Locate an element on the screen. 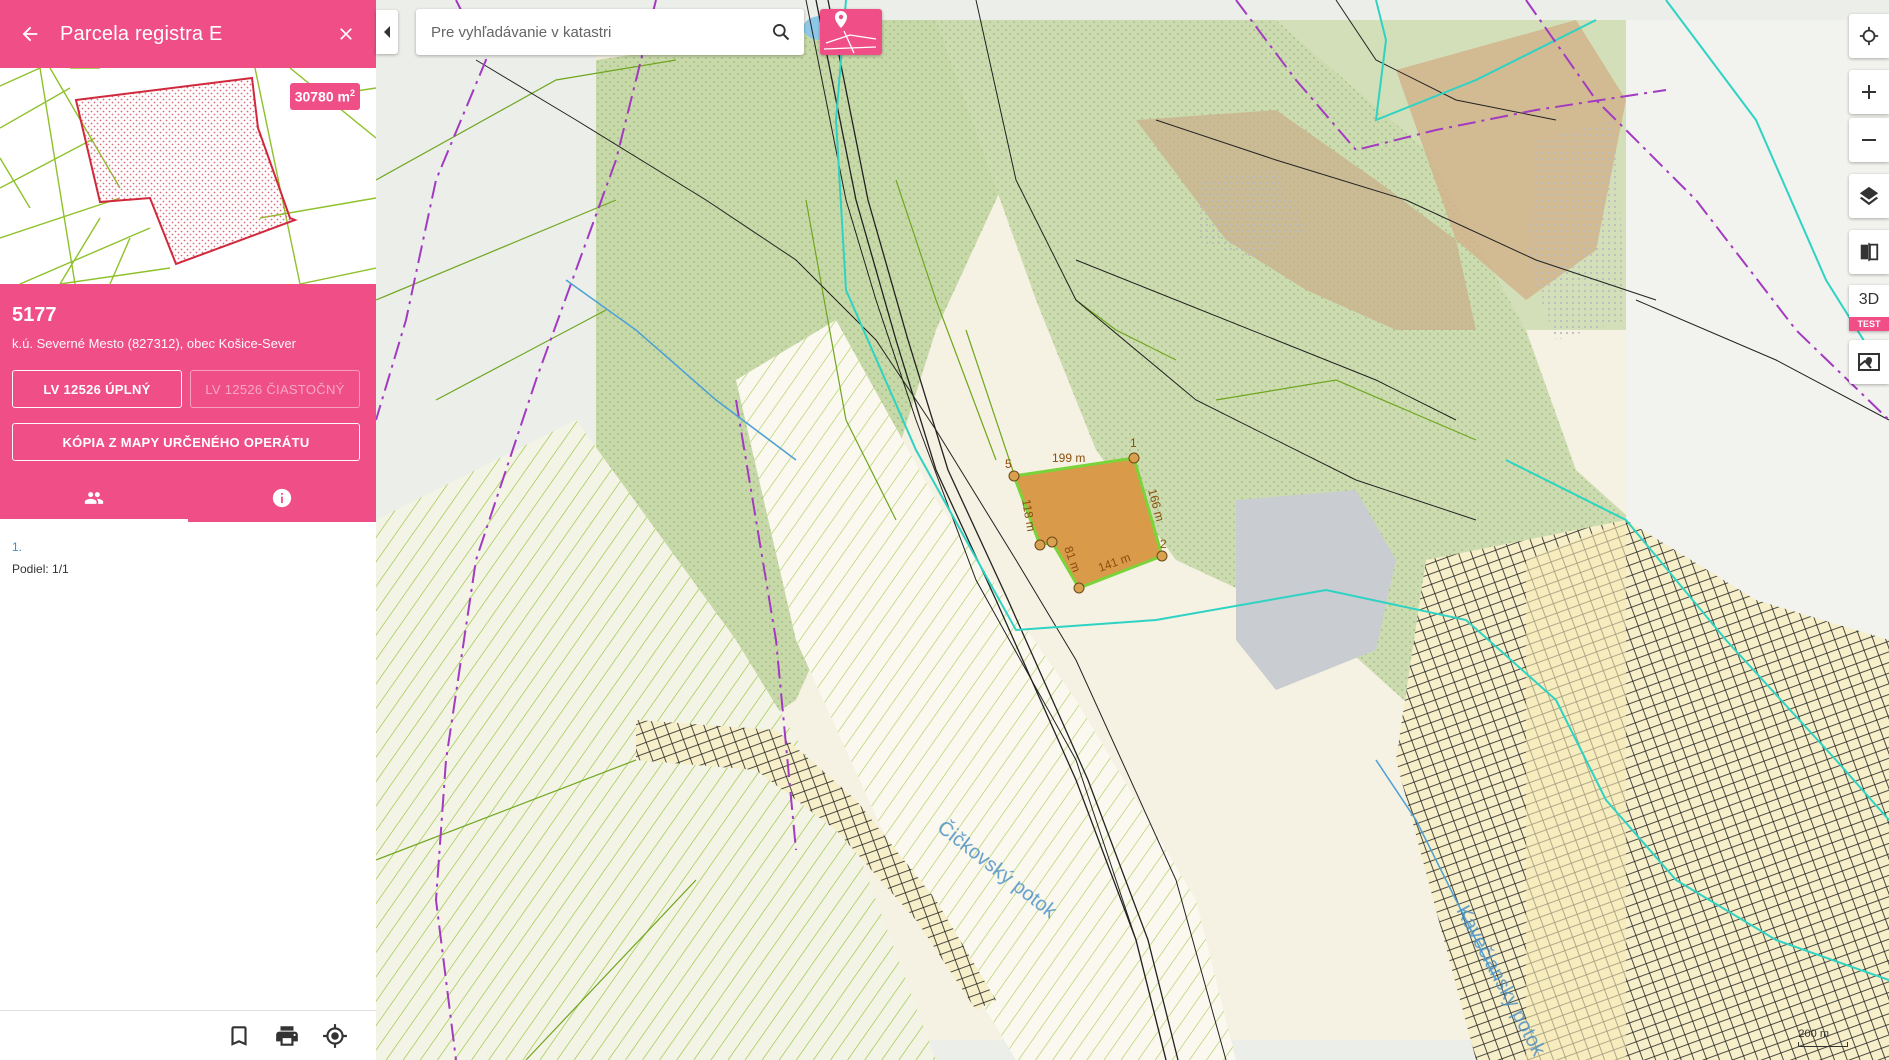 The image size is (1889, 1060). compare-icon is located at coordinates (1869, 252).